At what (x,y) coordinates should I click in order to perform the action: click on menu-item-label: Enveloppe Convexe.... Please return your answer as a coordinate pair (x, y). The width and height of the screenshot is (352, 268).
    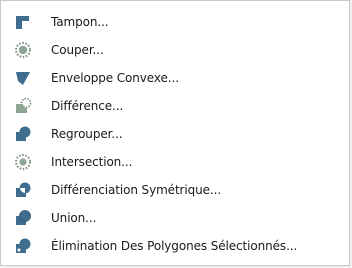
    Looking at the image, I should click on (115, 78).